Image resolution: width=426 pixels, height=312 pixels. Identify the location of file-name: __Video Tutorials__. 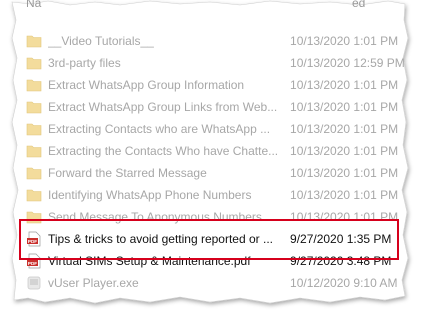
(101, 41).